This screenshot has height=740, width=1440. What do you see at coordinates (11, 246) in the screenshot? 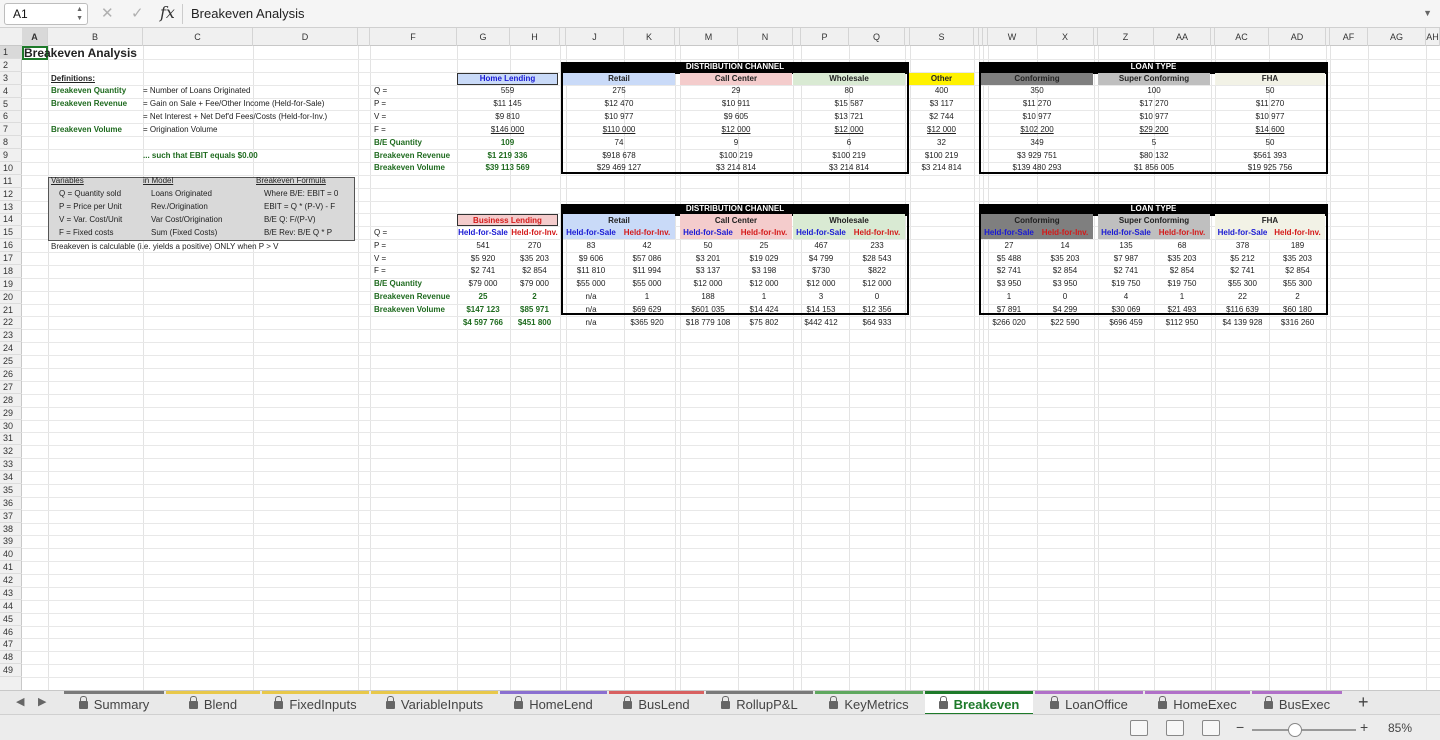
I see `row-header-16: 16` at bounding box center [11, 246].